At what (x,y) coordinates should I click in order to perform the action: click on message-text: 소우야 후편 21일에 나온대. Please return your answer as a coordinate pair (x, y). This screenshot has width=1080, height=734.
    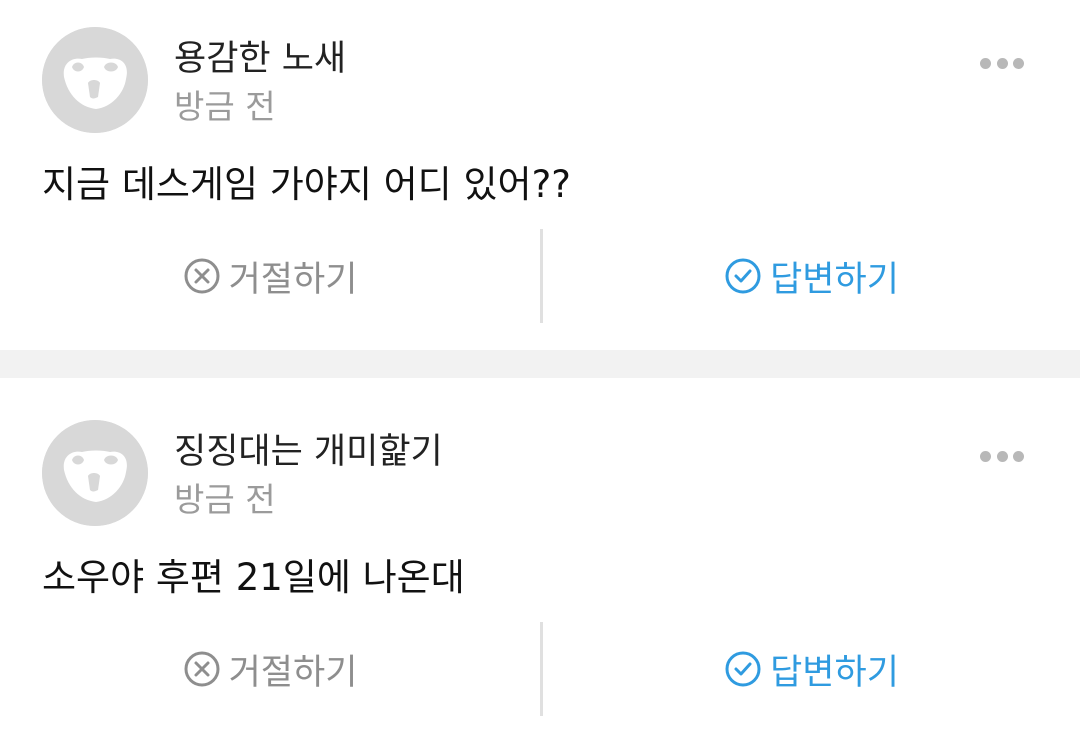
    Looking at the image, I should click on (253, 577).